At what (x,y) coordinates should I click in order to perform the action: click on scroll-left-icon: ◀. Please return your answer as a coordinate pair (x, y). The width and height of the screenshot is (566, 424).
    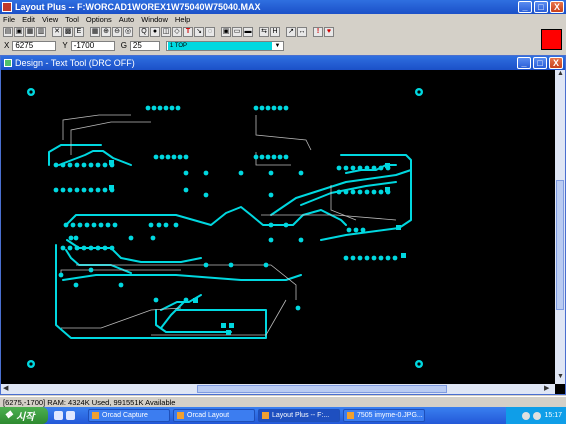
    Looking at the image, I should click on (5, 388).